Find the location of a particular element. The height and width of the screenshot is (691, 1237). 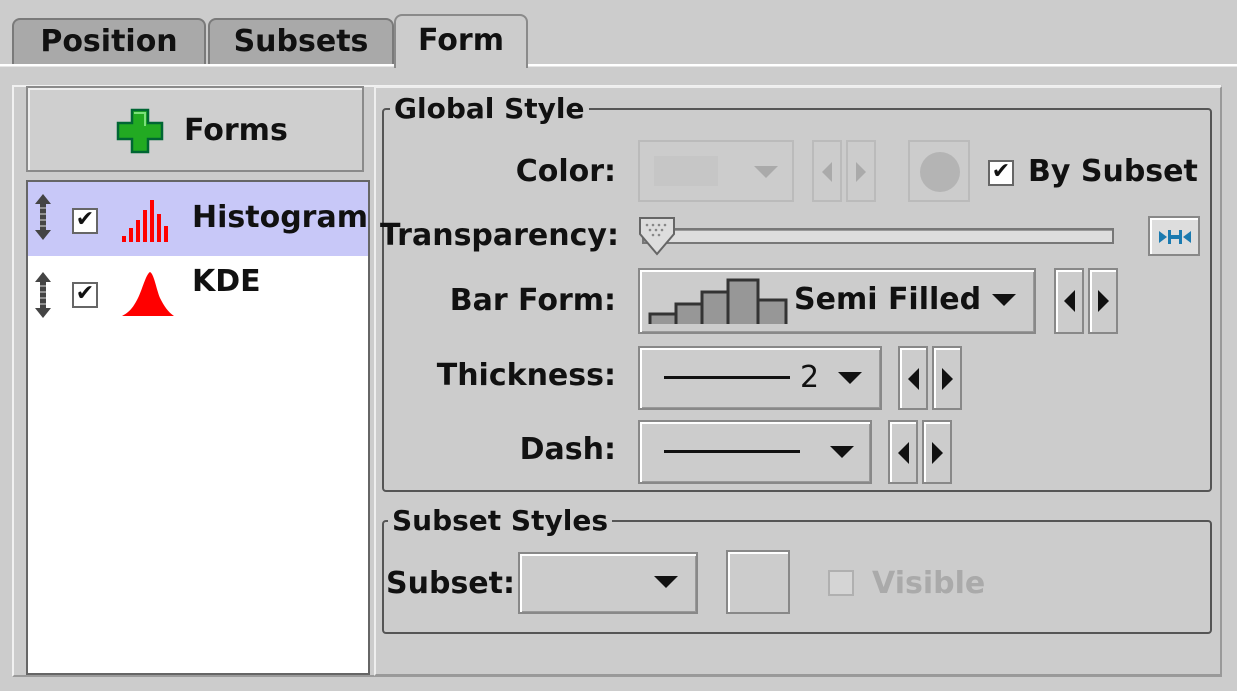

tab-subsets: Subsets is located at coordinates (301, 41).